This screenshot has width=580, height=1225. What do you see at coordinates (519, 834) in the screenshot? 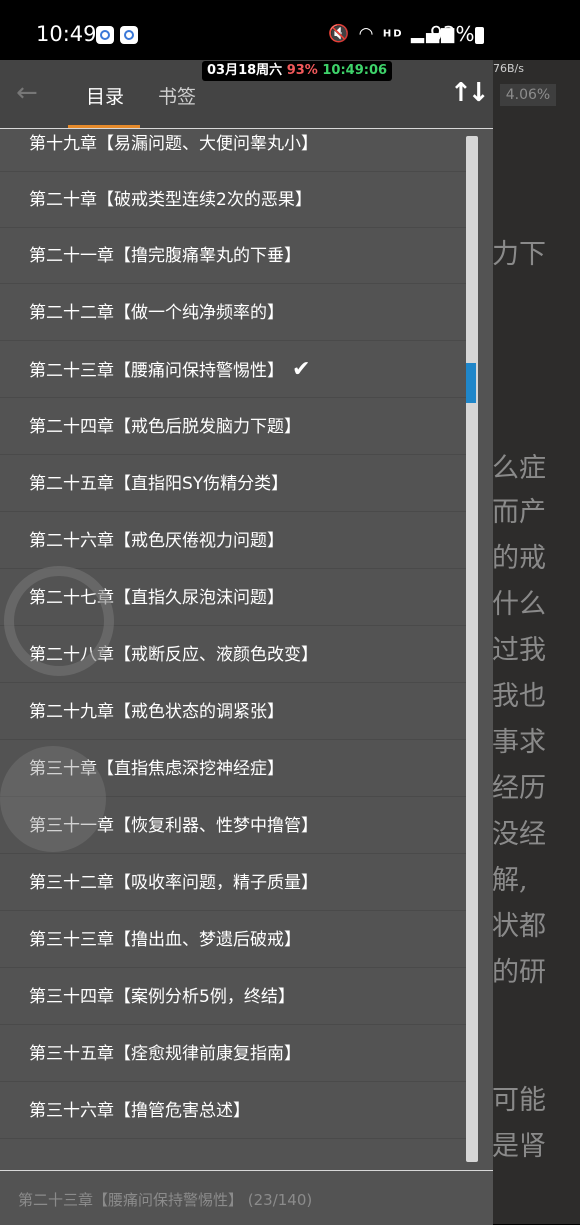
I see `reader-text-line: 没经` at bounding box center [519, 834].